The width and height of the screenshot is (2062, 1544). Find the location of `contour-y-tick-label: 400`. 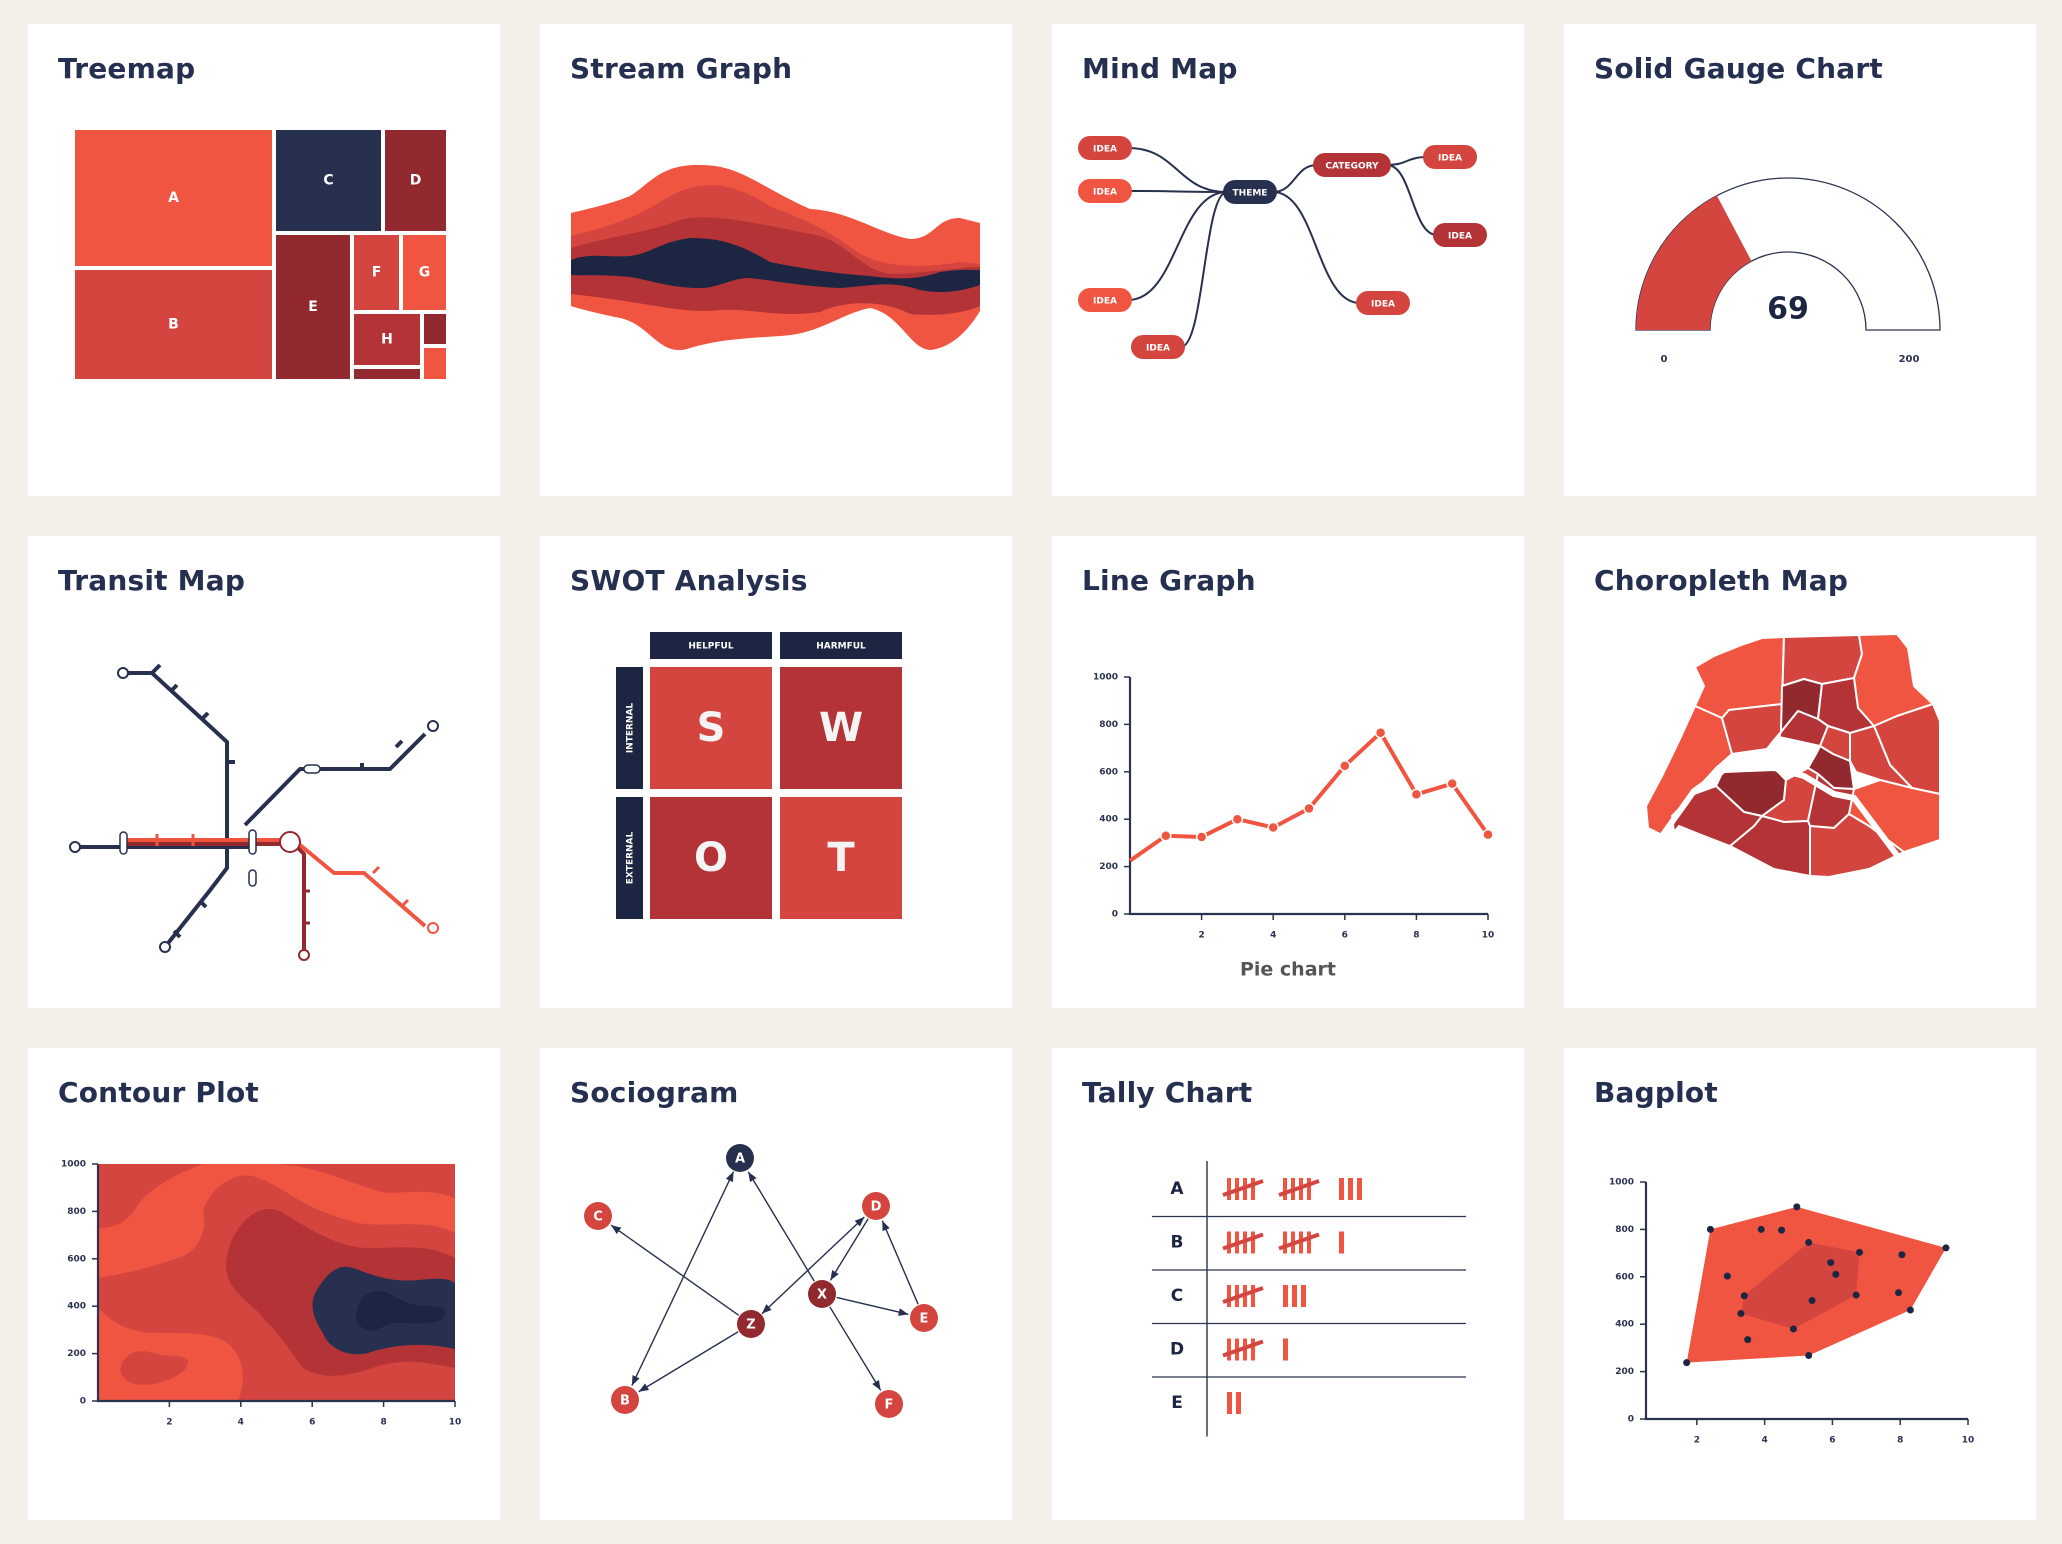

contour-y-tick-label: 400 is located at coordinates (76, 1307).